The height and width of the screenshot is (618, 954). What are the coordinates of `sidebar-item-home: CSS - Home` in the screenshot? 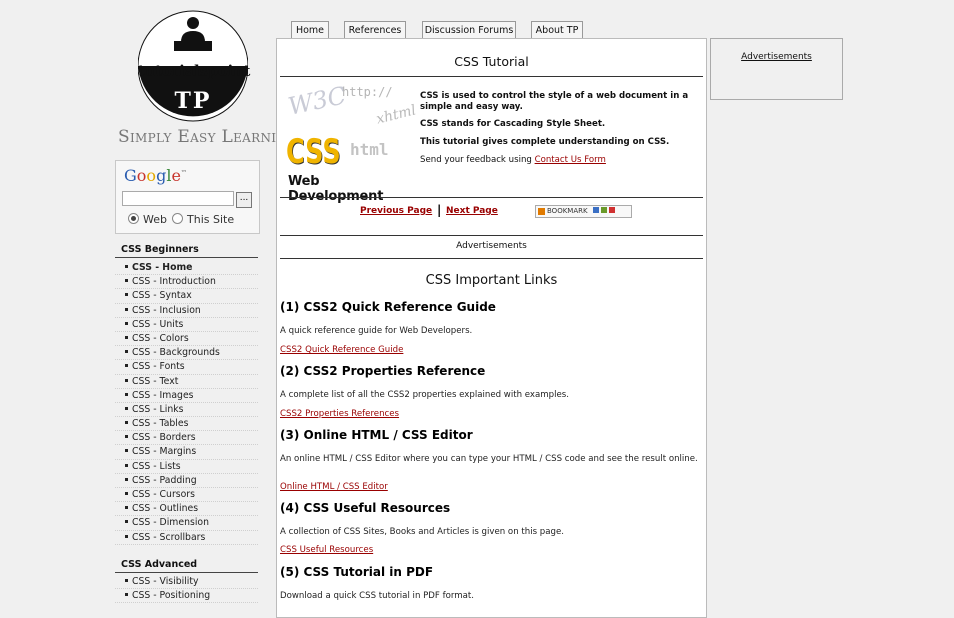 It's located at (186, 268).